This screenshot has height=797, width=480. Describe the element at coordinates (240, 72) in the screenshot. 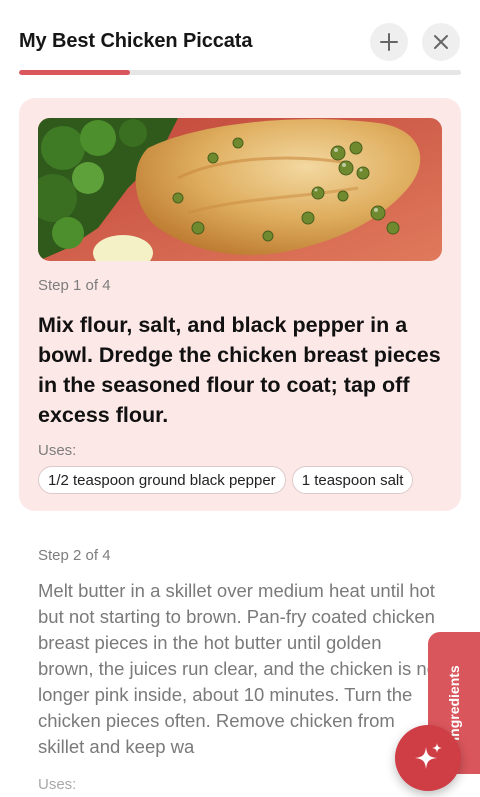

I see `progress-bar` at that location.